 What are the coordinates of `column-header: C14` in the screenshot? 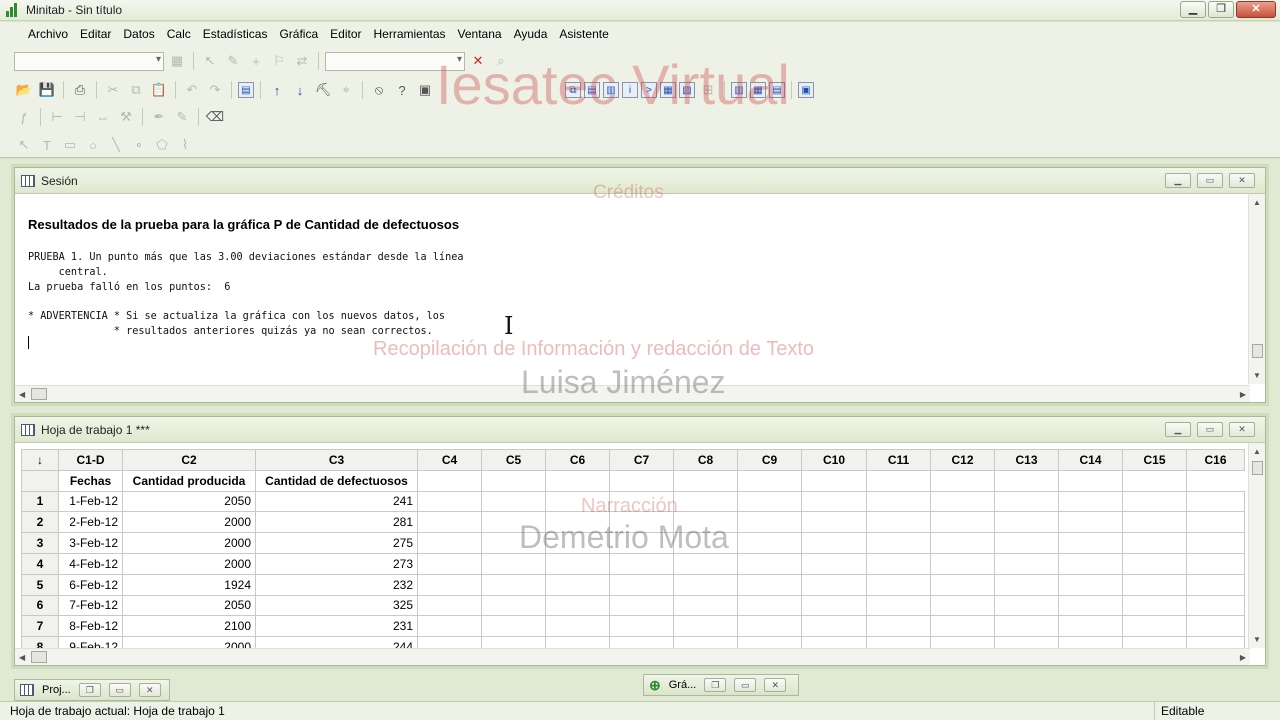 It's located at (1090, 460).